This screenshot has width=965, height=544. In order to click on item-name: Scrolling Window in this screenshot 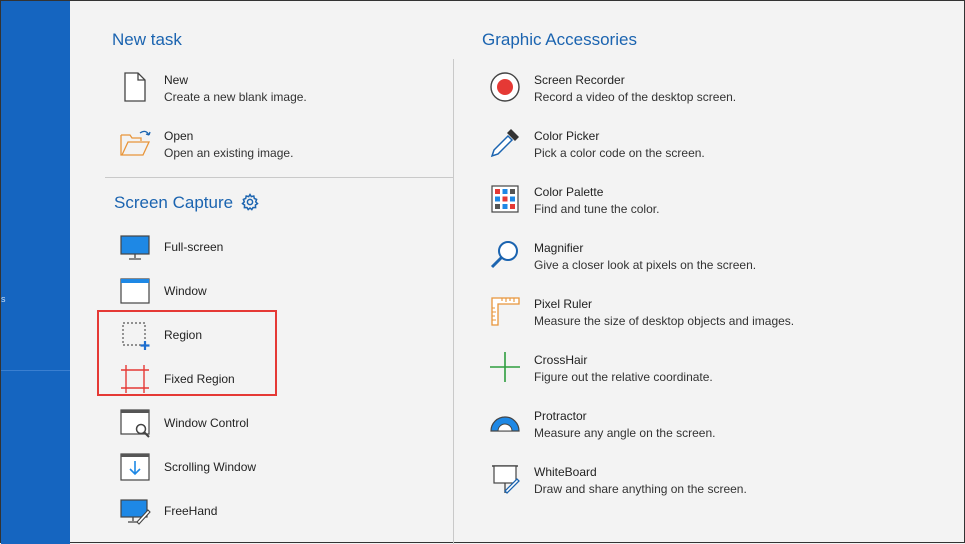, I will do `click(210, 467)`.